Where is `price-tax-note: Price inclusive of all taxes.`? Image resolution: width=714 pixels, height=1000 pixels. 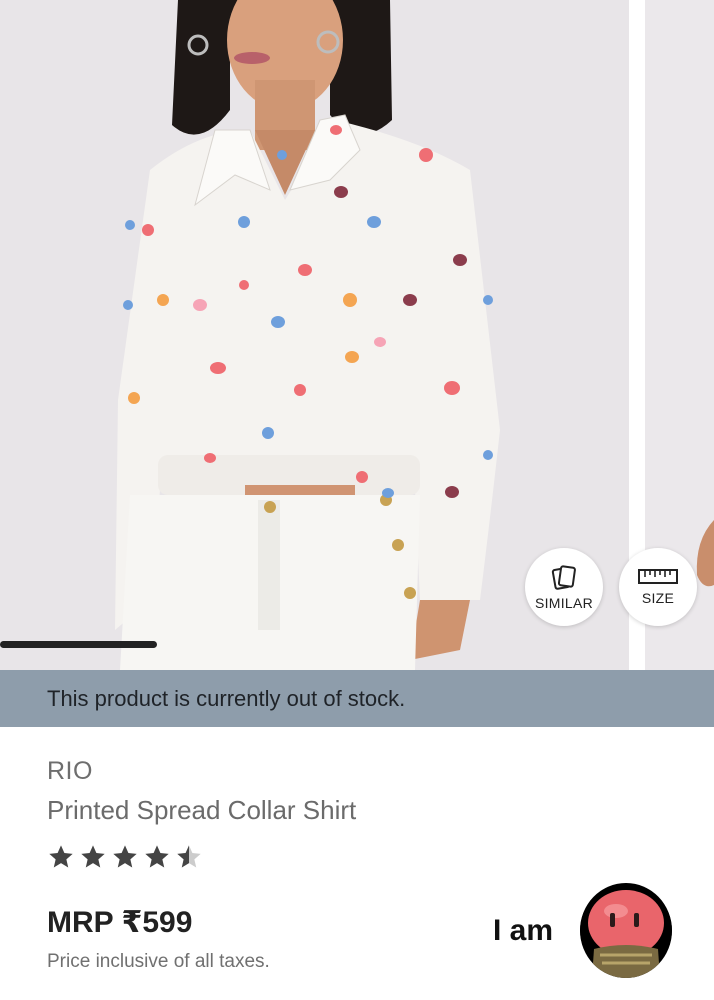 price-tax-note: Price inclusive of all taxes. is located at coordinates (158, 961).